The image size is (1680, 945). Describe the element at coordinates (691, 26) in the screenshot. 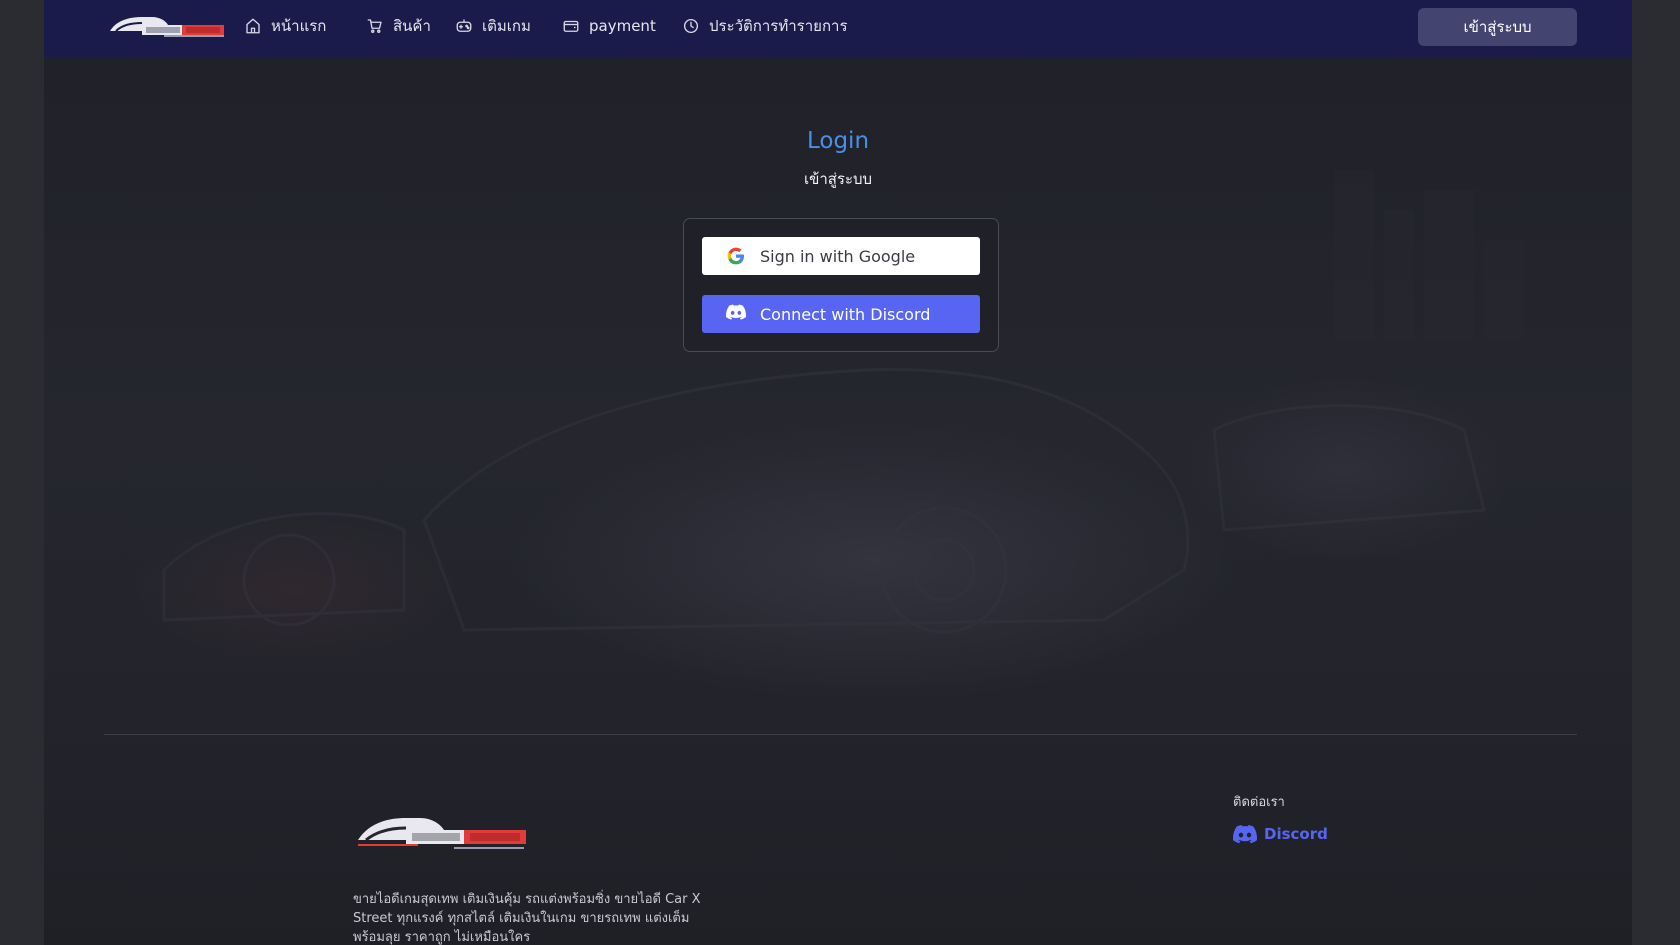

I see `history-icon` at that location.